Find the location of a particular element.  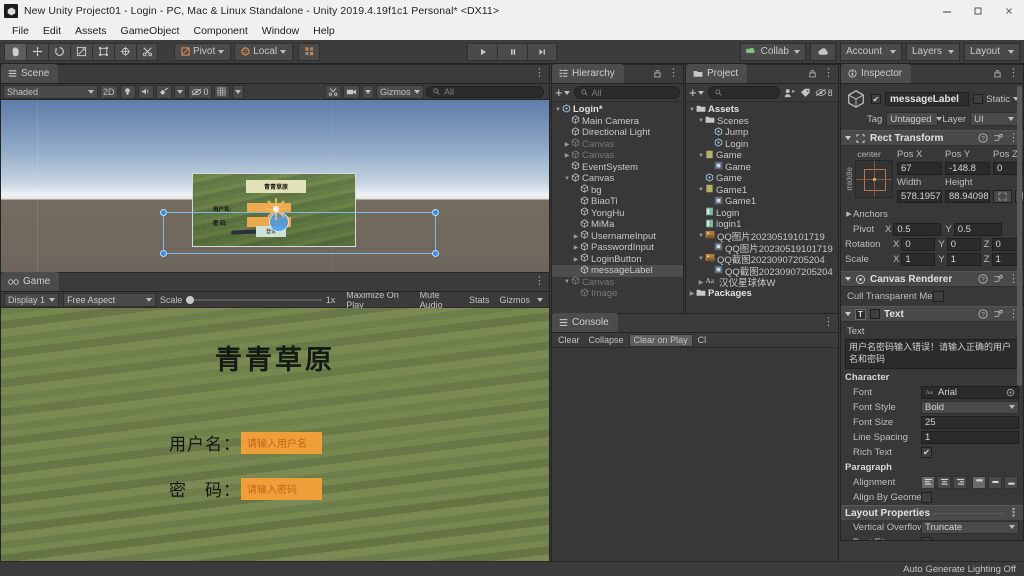

scene-gizmos-dropdown: Gizmos is located at coordinates (400, 91).